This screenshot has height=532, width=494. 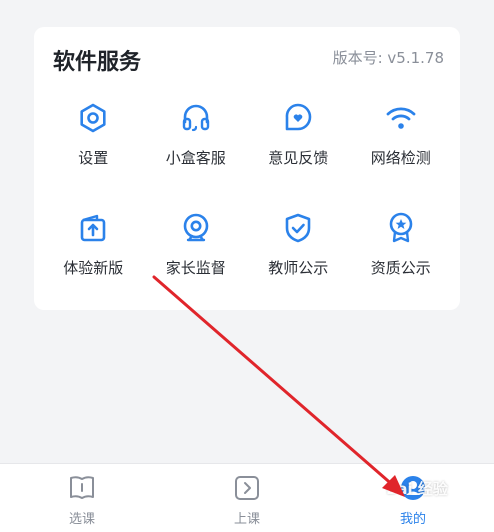 I want to click on gear-icon, so click(x=93, y=118).